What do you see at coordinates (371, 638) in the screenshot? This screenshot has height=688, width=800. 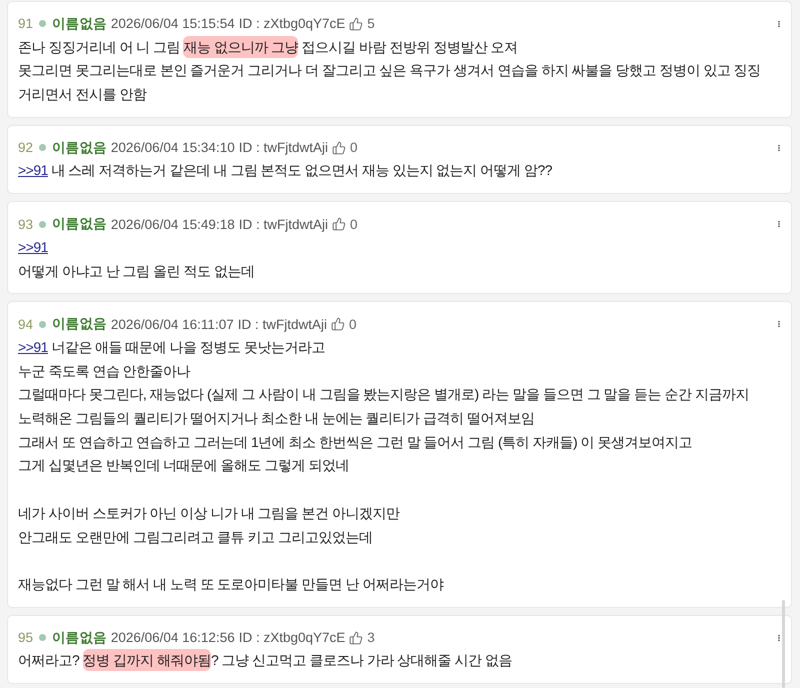 I see `like-count: 3` at bounding box center [371, 638].